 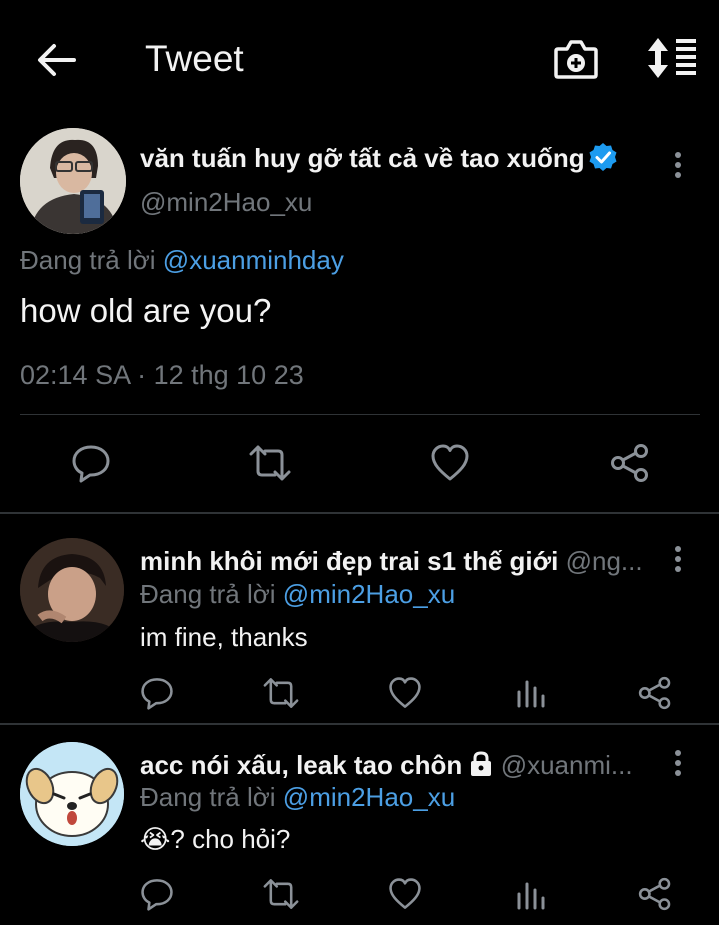 I want to click on replying-to-link: @xuanminhday, so click(x=253, y=260).